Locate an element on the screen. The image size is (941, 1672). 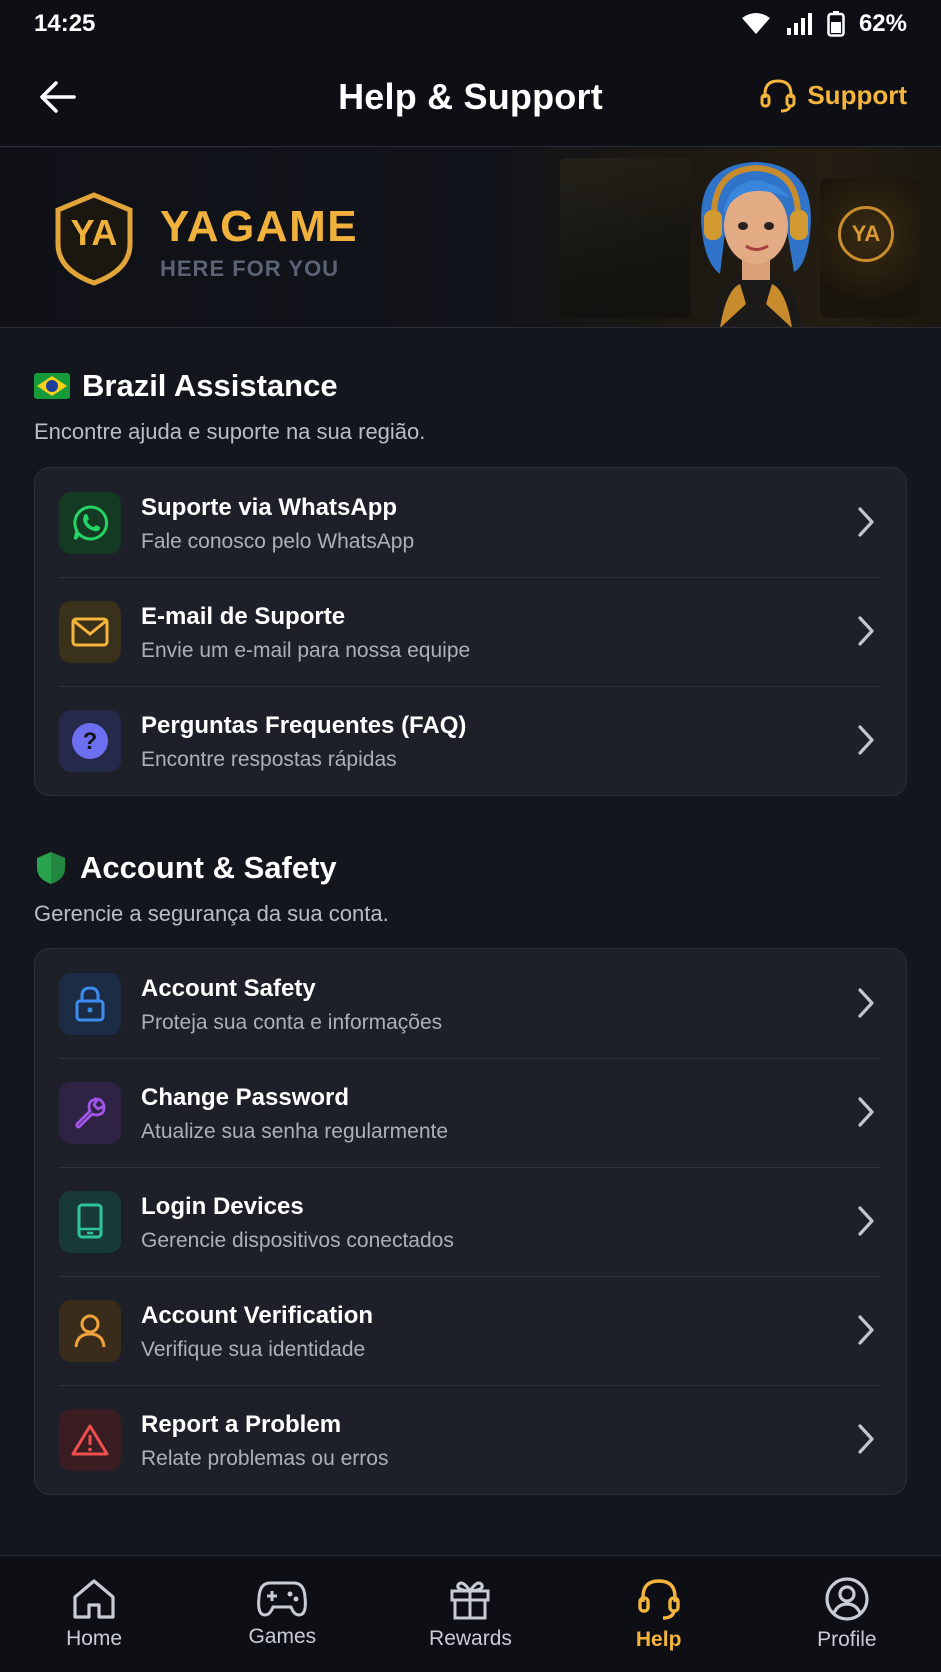
bottom-navigation: Home Games Rewards Help Profile is located at coordinates (470, 1613).